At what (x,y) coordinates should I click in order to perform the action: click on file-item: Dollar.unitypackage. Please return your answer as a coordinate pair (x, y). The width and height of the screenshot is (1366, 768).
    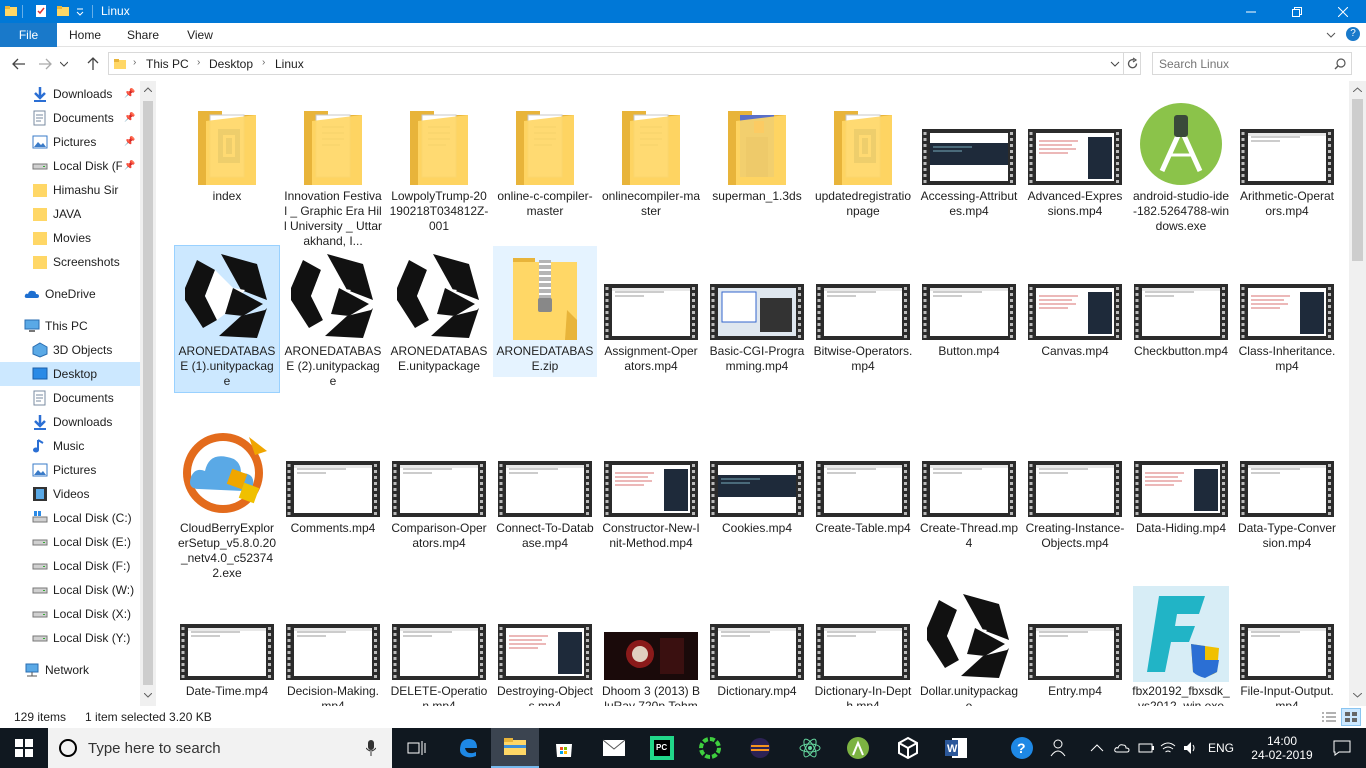
    Looking at the image, I should click on (969, 646).